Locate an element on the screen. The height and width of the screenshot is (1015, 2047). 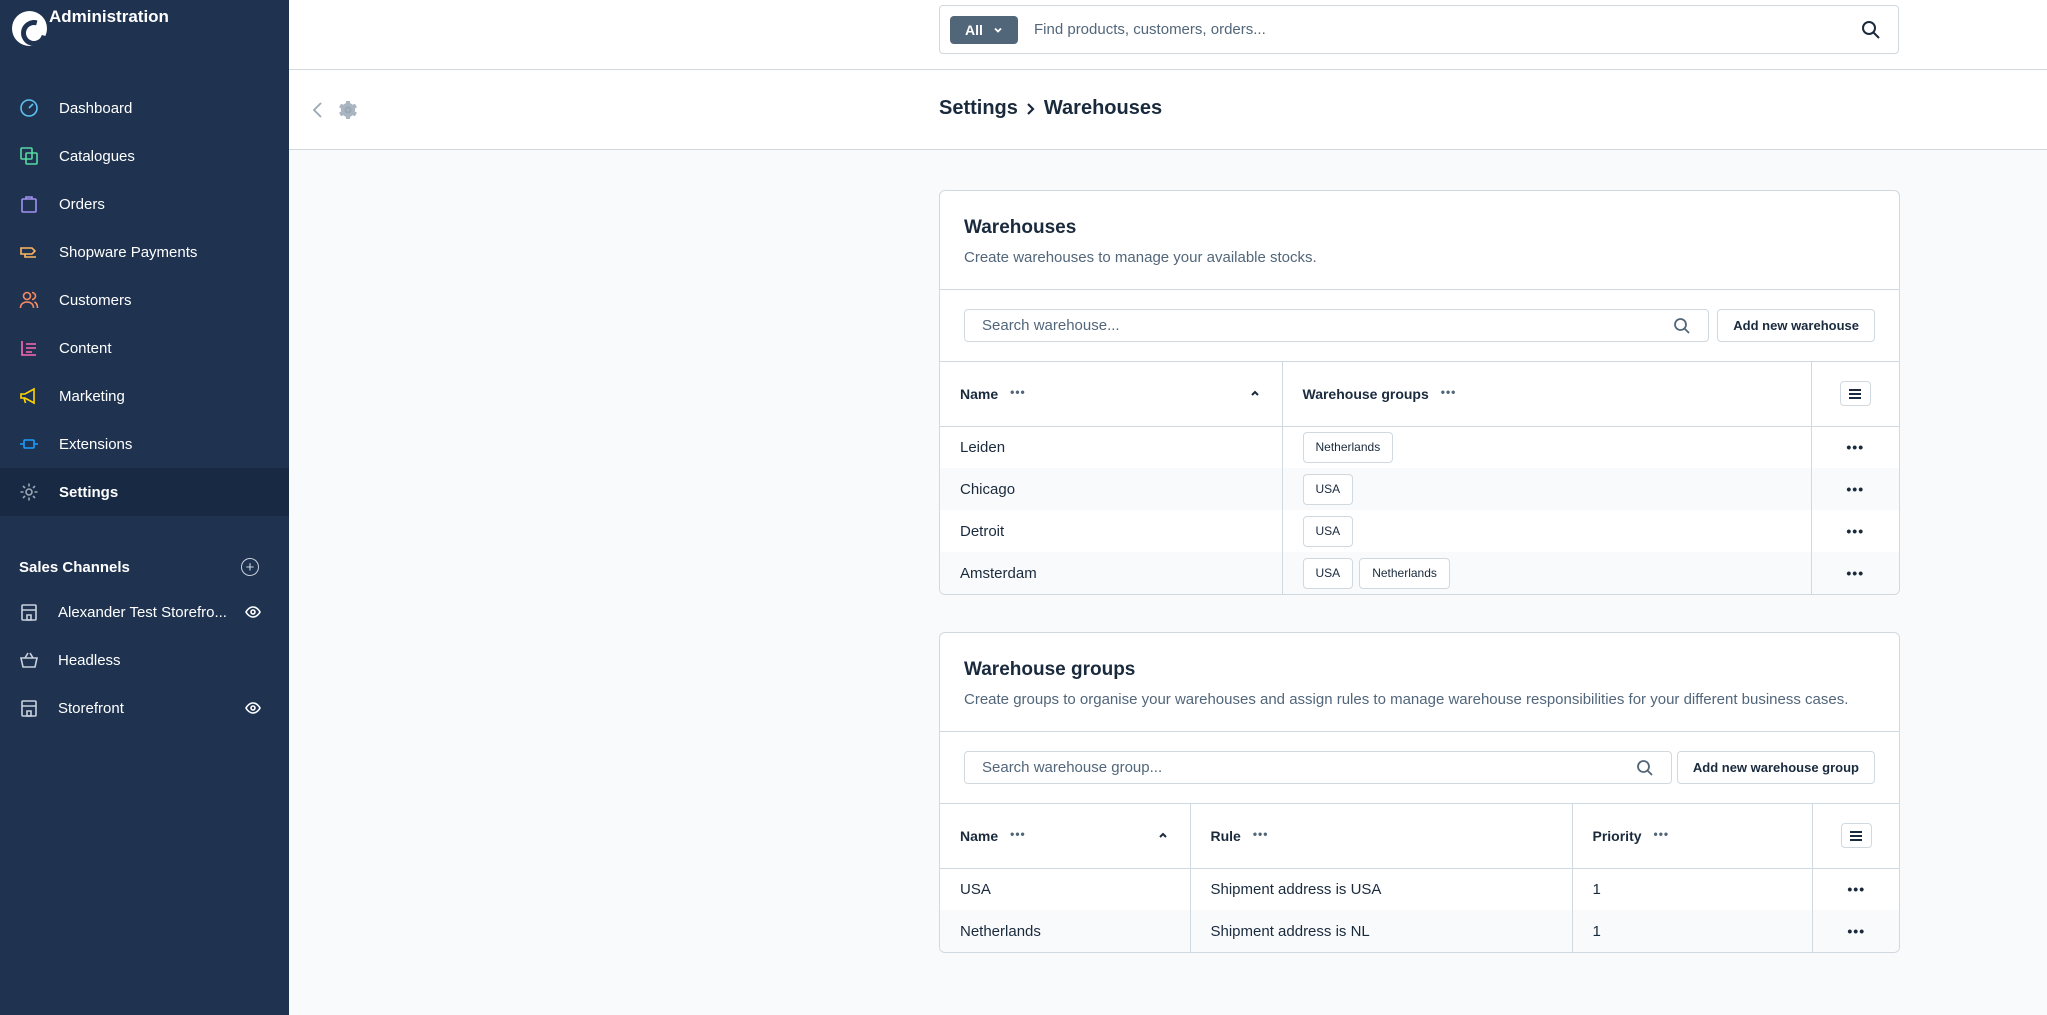
sidebar-item-settings: Settings is located at coordinates (144, 492).